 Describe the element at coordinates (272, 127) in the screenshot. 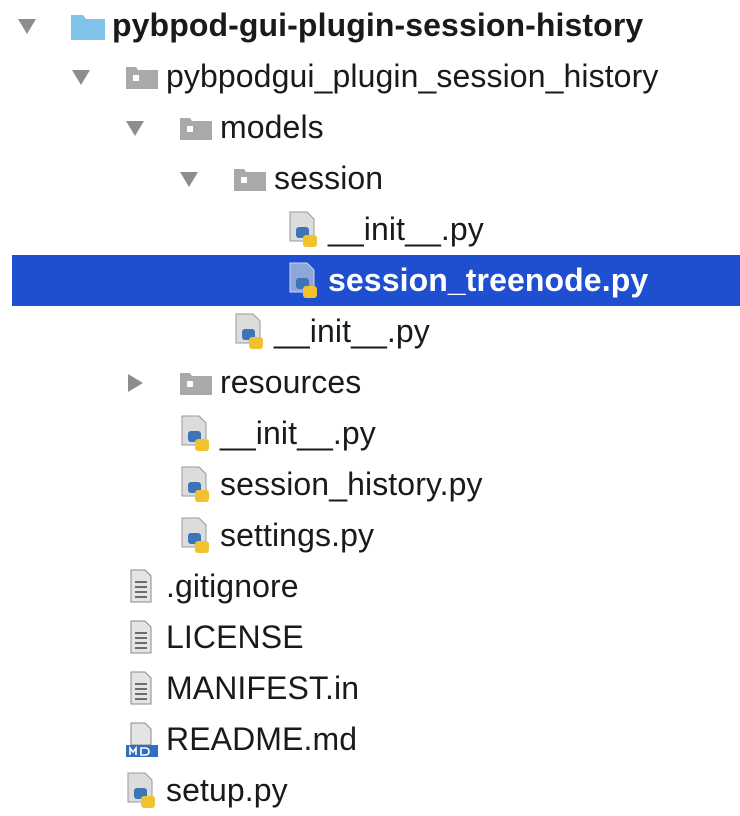

I see `tree-item-label: models` at that location.